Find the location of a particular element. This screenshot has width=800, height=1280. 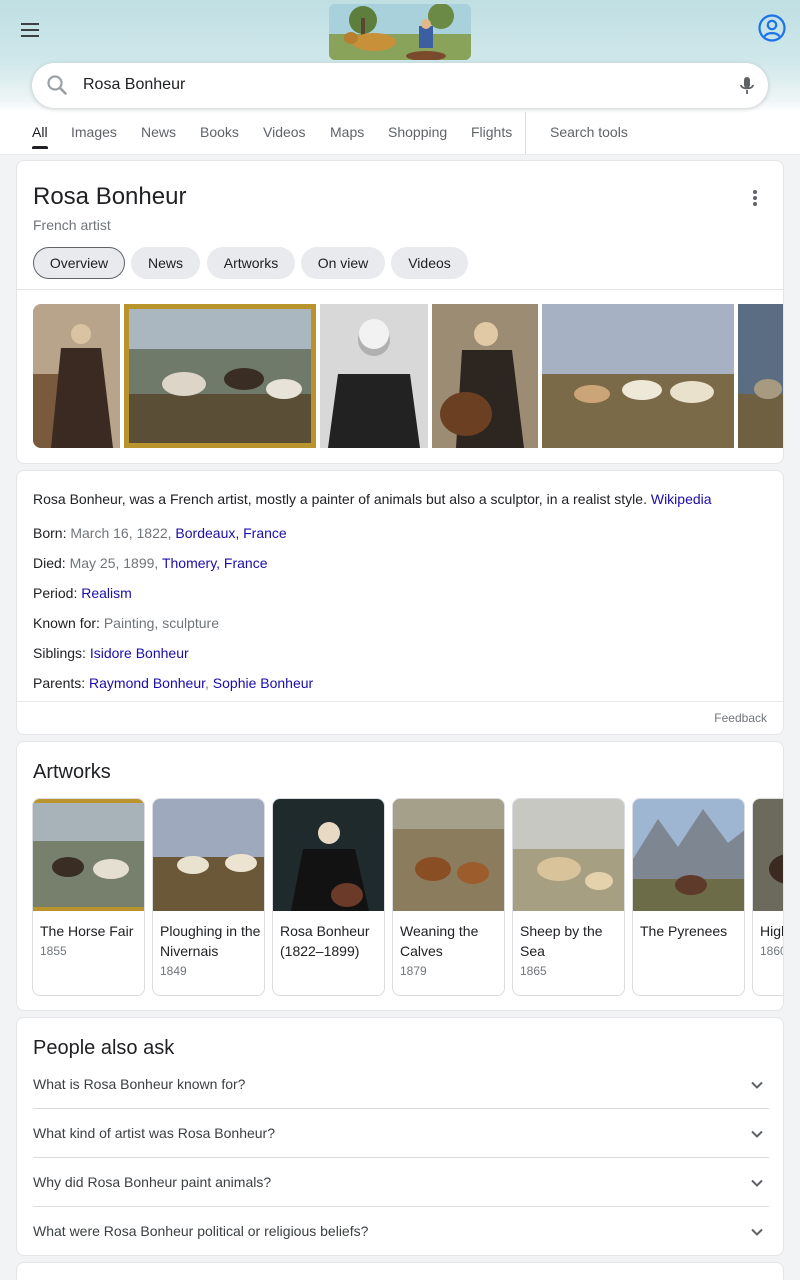

account-icon is located at coordinates (772, 28).